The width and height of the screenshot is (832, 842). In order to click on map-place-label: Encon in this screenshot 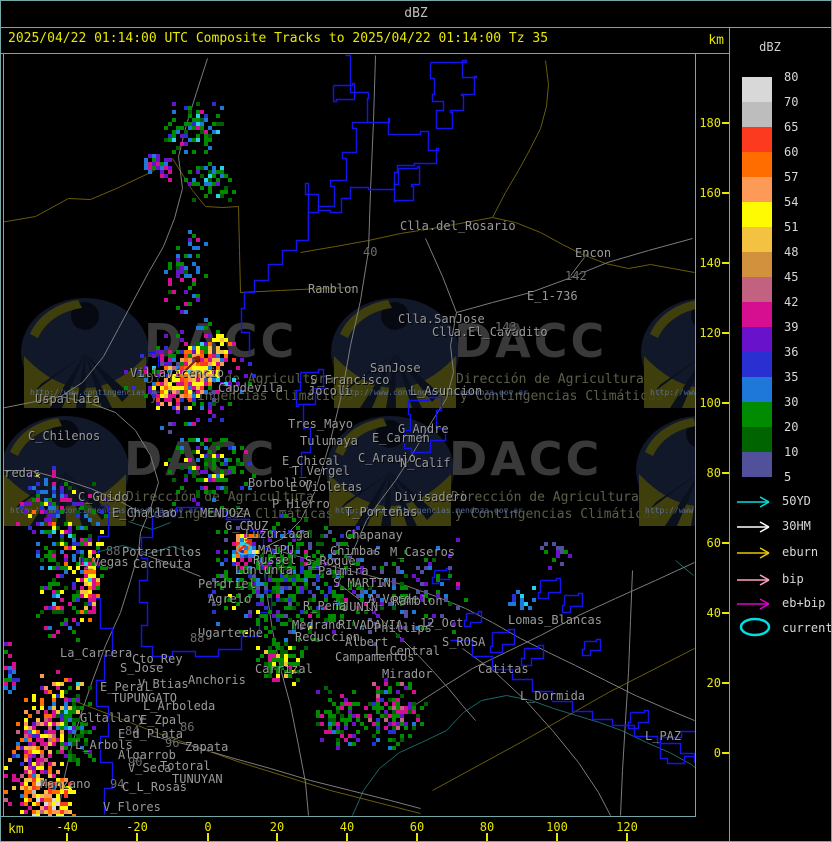, I will do `click(593, 253)`.